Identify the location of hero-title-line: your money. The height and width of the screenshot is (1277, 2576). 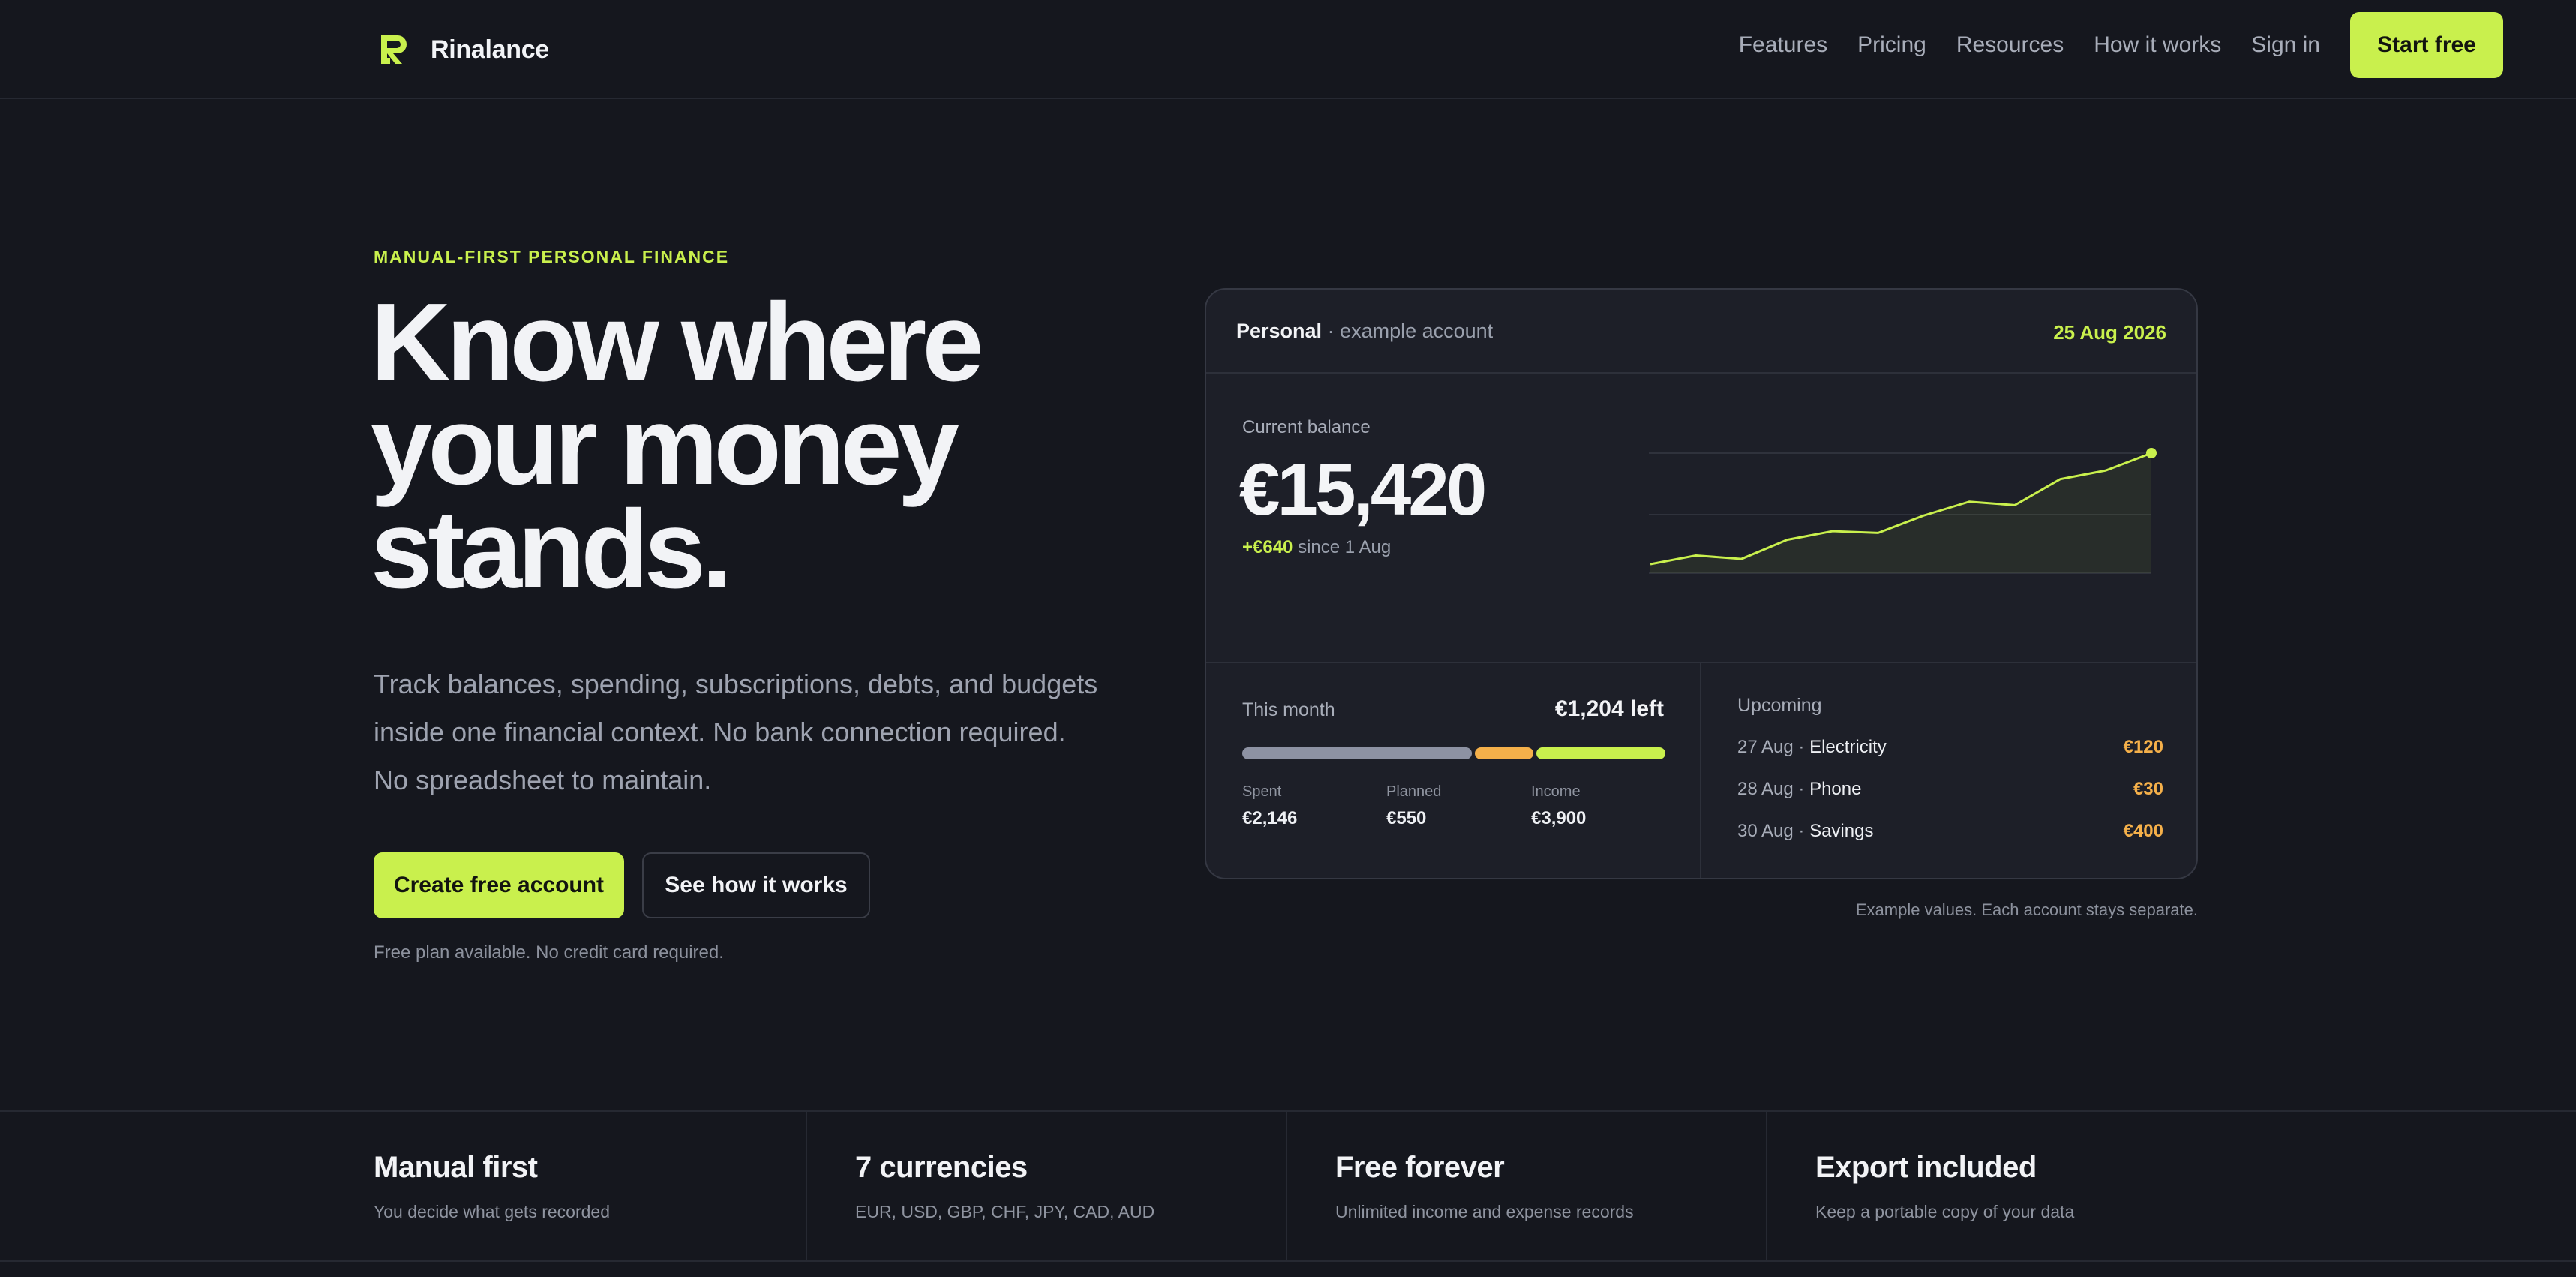
(665, 446).